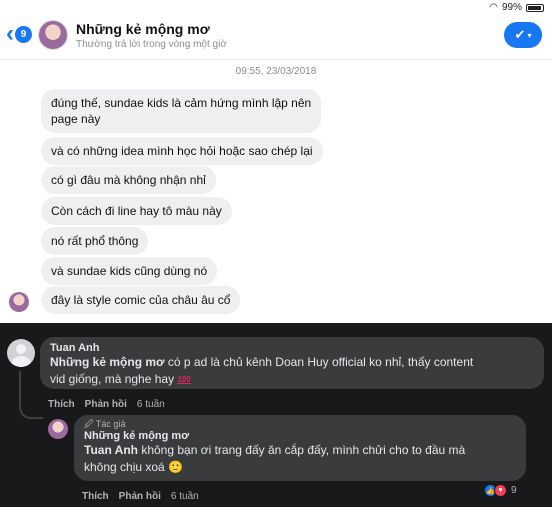 This screenshot has height=507, width=552. What do you see at coordinates (184, 379) in the screenshot?
I see `hundred-points-icon: 100` at bounding box center [184, 379].